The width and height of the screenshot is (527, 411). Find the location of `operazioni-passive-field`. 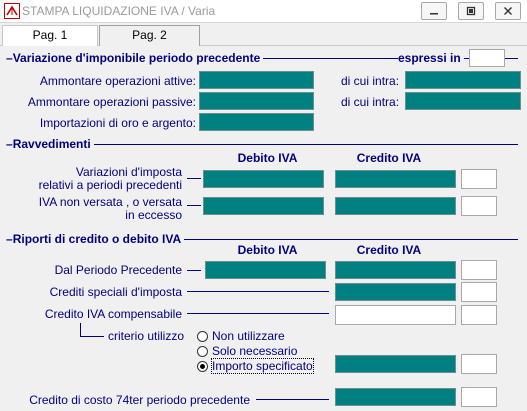

operazioni-passive-field is located at coordinates (256, 101).